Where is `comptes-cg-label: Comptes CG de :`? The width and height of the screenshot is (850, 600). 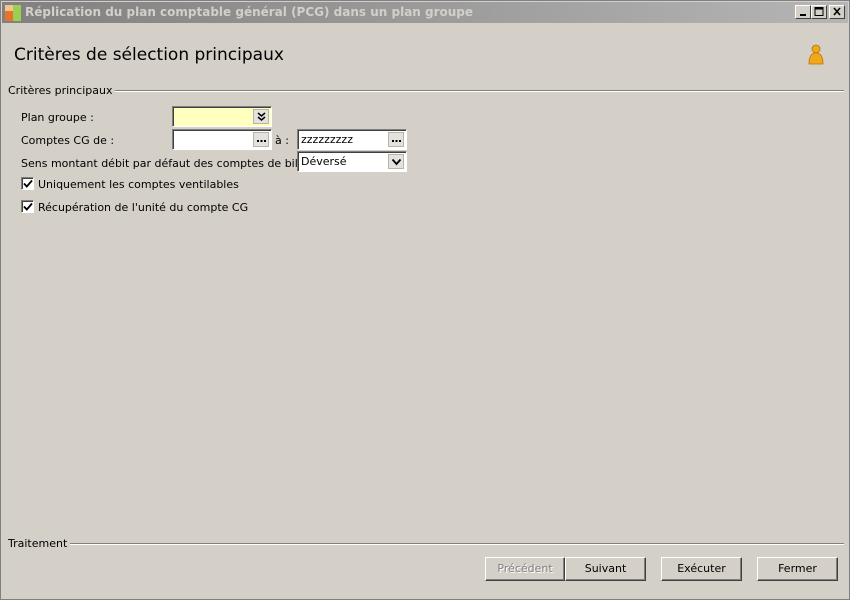
comptes-cg-label: Comptes CG de : is located at coordinates (68, 140).